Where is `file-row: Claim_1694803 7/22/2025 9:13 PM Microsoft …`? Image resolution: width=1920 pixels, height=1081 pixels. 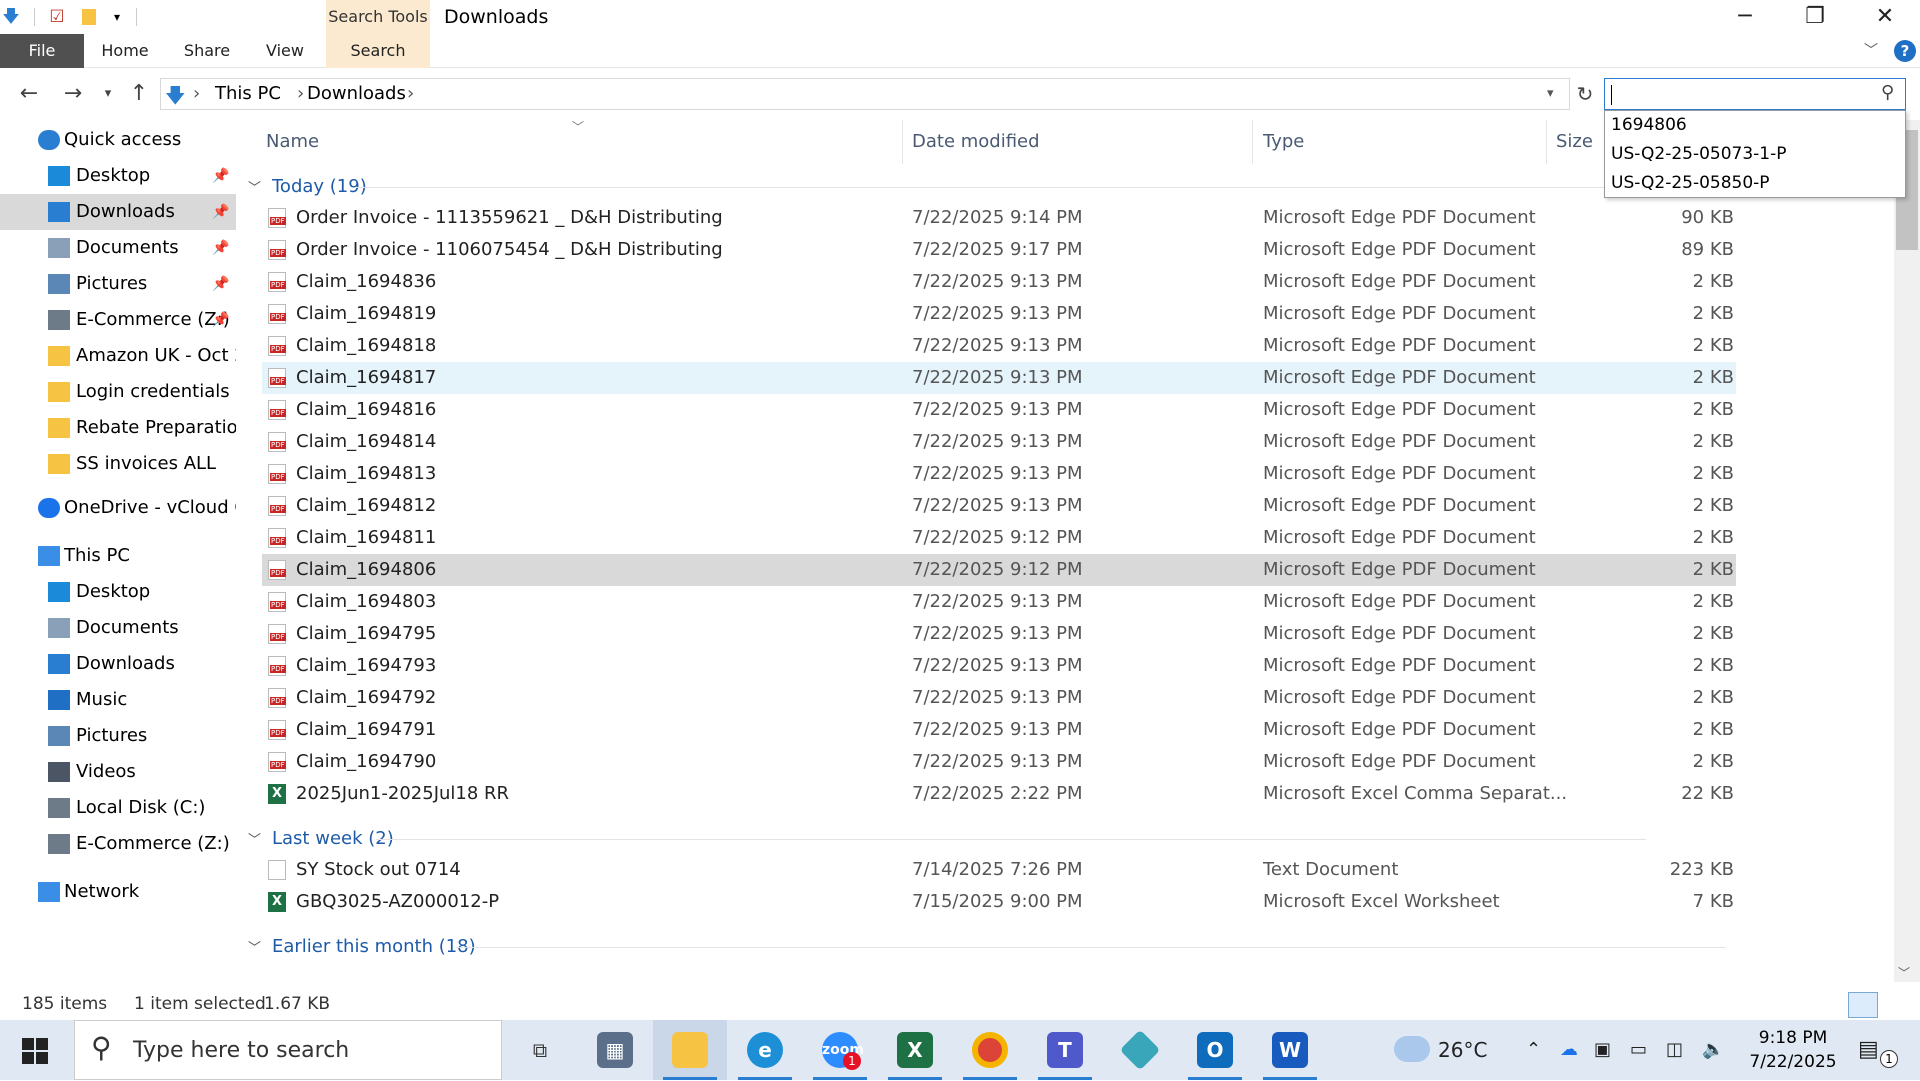 file-row: Claim_1694803 7/22/2025 9:13 PM Microsoft … is located at coordinates (999, 602).